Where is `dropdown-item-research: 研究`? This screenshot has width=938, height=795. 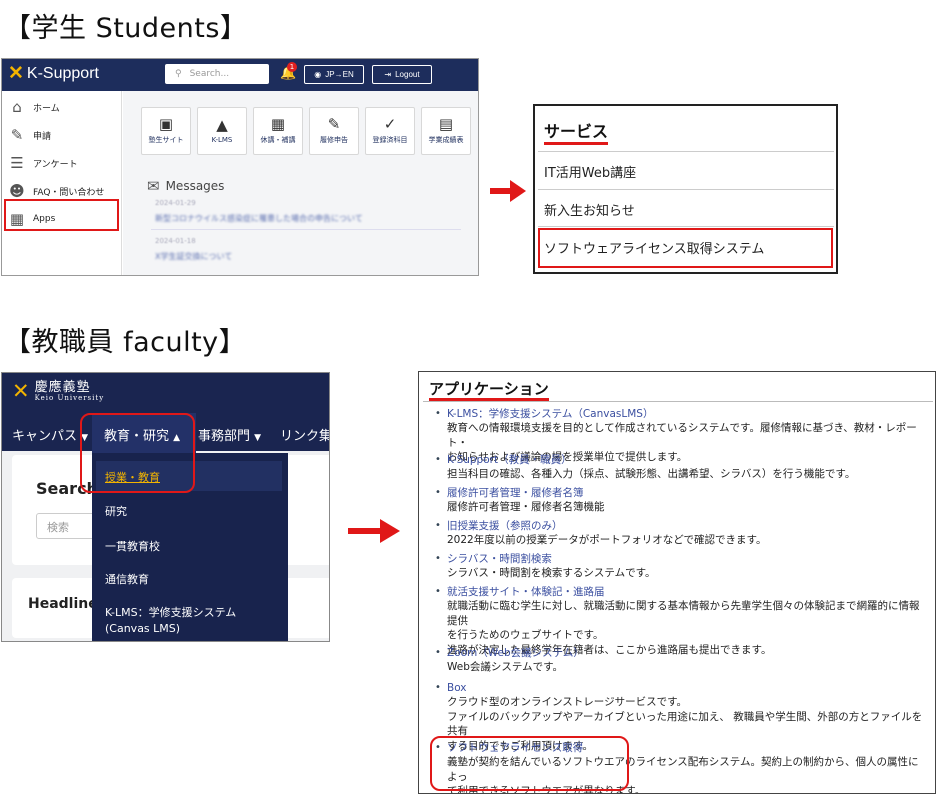
dropdown-item-research: 研究 is located at coordinates (116, 512).